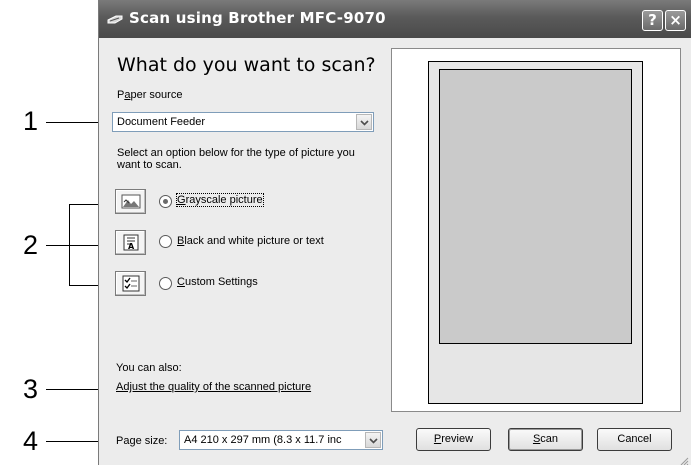 This screenshot has width=691, height=465. I want to click on black-white-radio, so click(165, 241).